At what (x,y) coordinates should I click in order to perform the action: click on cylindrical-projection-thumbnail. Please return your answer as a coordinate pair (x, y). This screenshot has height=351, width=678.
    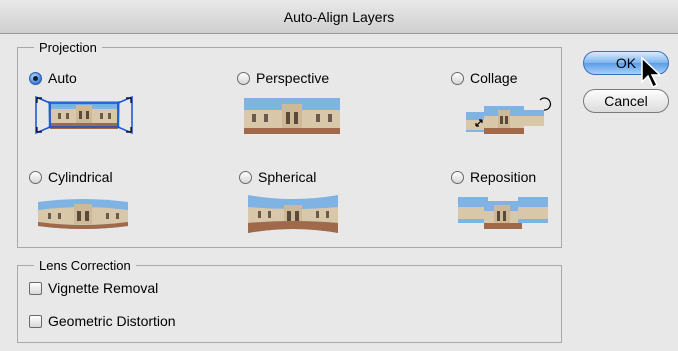
    Looking at the image, I should click on (83, 214).